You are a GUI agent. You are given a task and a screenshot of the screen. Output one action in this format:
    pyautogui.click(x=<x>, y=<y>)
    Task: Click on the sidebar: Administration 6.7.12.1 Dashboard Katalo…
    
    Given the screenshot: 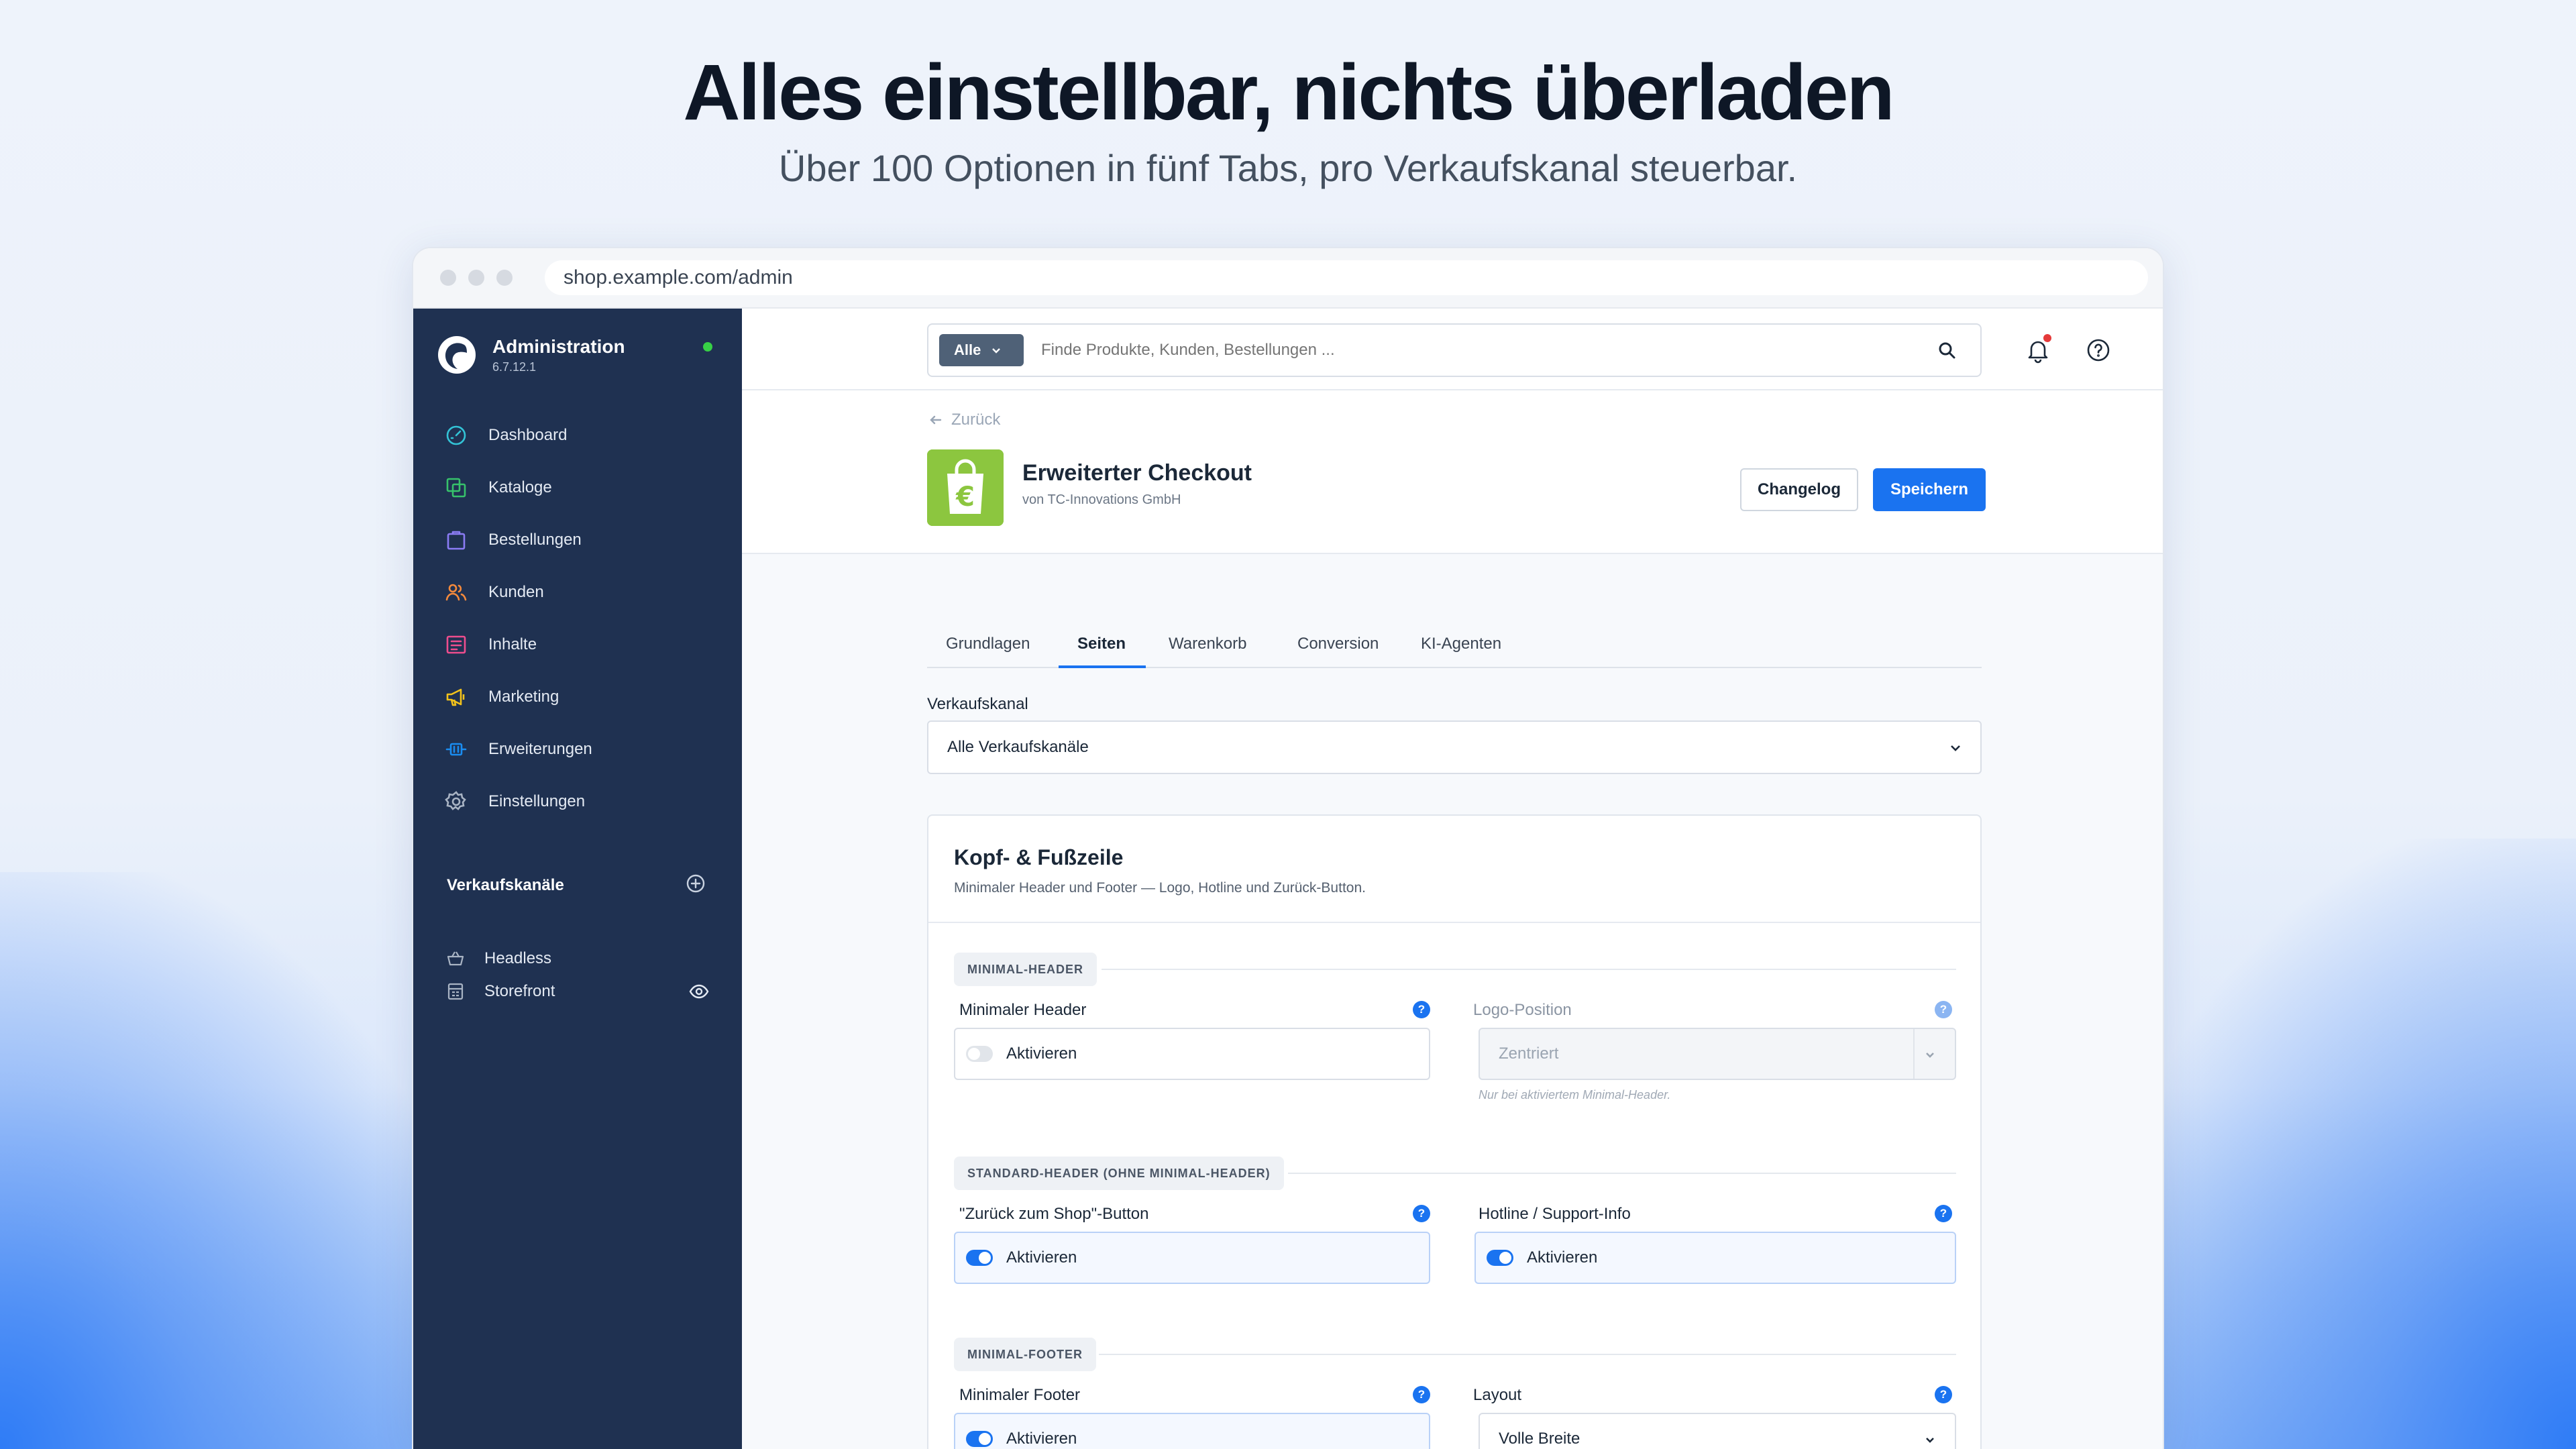 What is the action you would take?
    pyautogui.click(x=577, y=879)
    